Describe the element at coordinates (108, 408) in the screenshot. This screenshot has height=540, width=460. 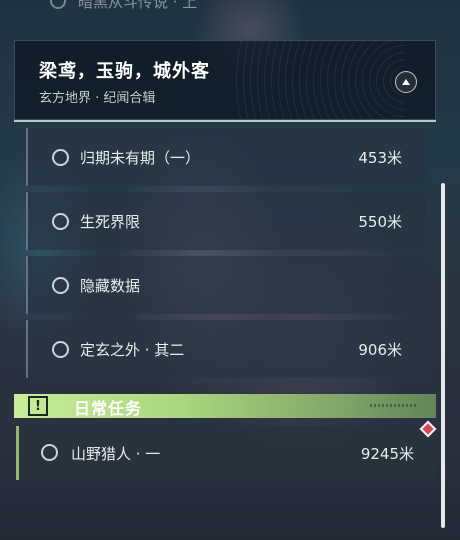
I see `daily-quest-title: 日常任务` at that location.